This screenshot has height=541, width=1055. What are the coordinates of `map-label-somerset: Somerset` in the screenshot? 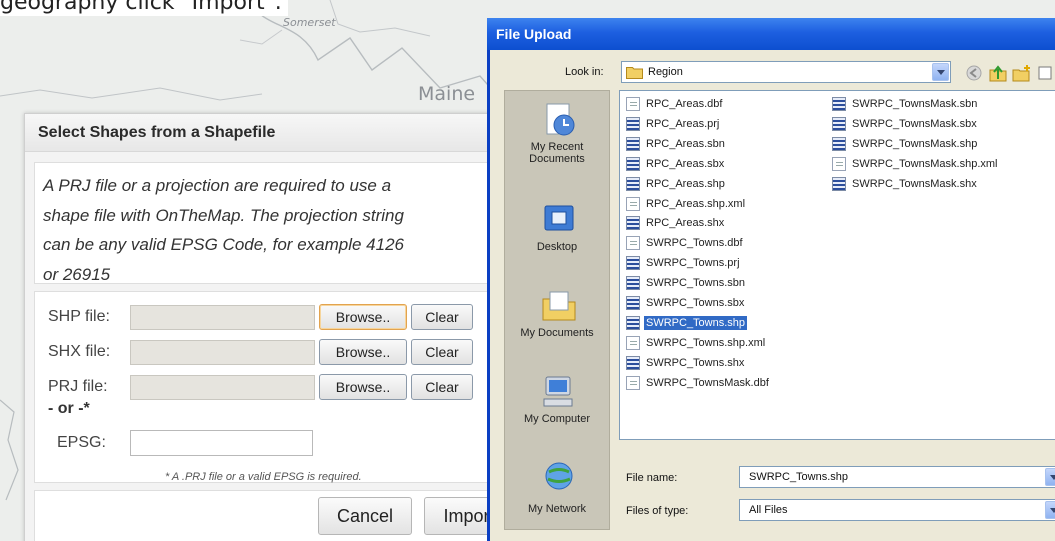 It's located at (309, 22).